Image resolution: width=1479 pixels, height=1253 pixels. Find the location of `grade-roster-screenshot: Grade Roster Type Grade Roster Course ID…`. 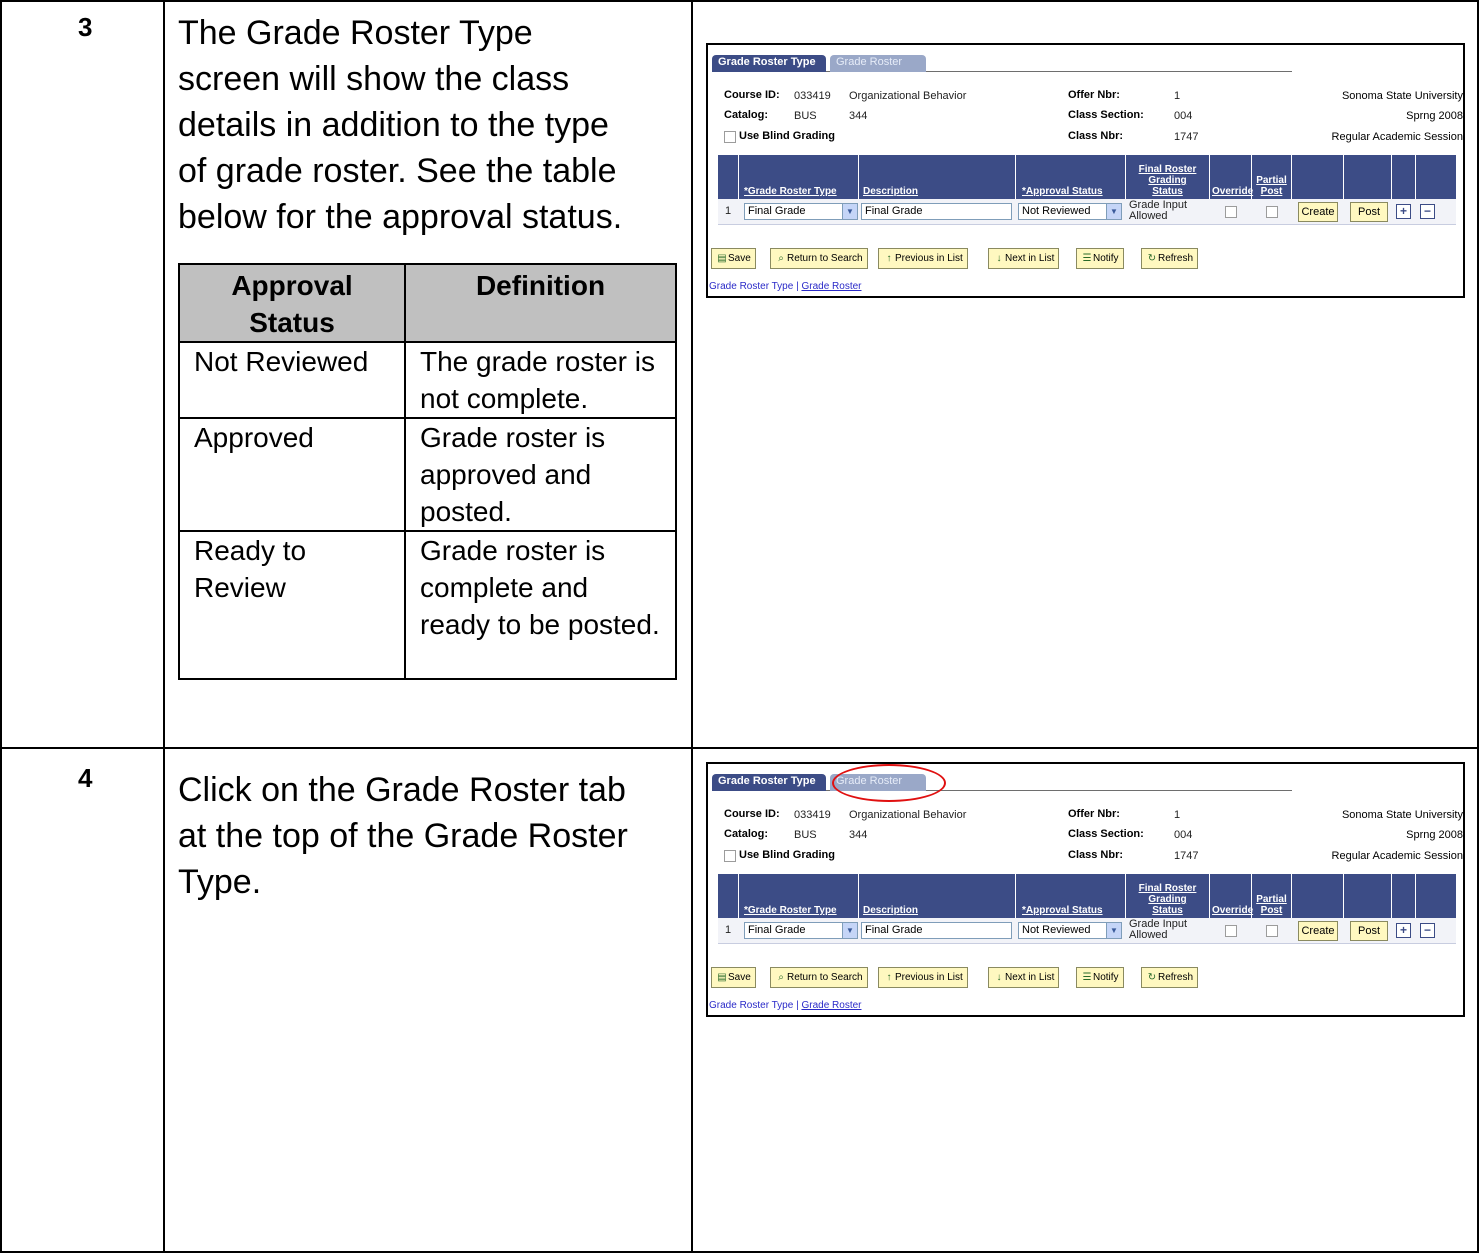

grade-roster-screenshot: Grade Roster Type Grade Roster Course ID… is located at coordinates (1085, 170).